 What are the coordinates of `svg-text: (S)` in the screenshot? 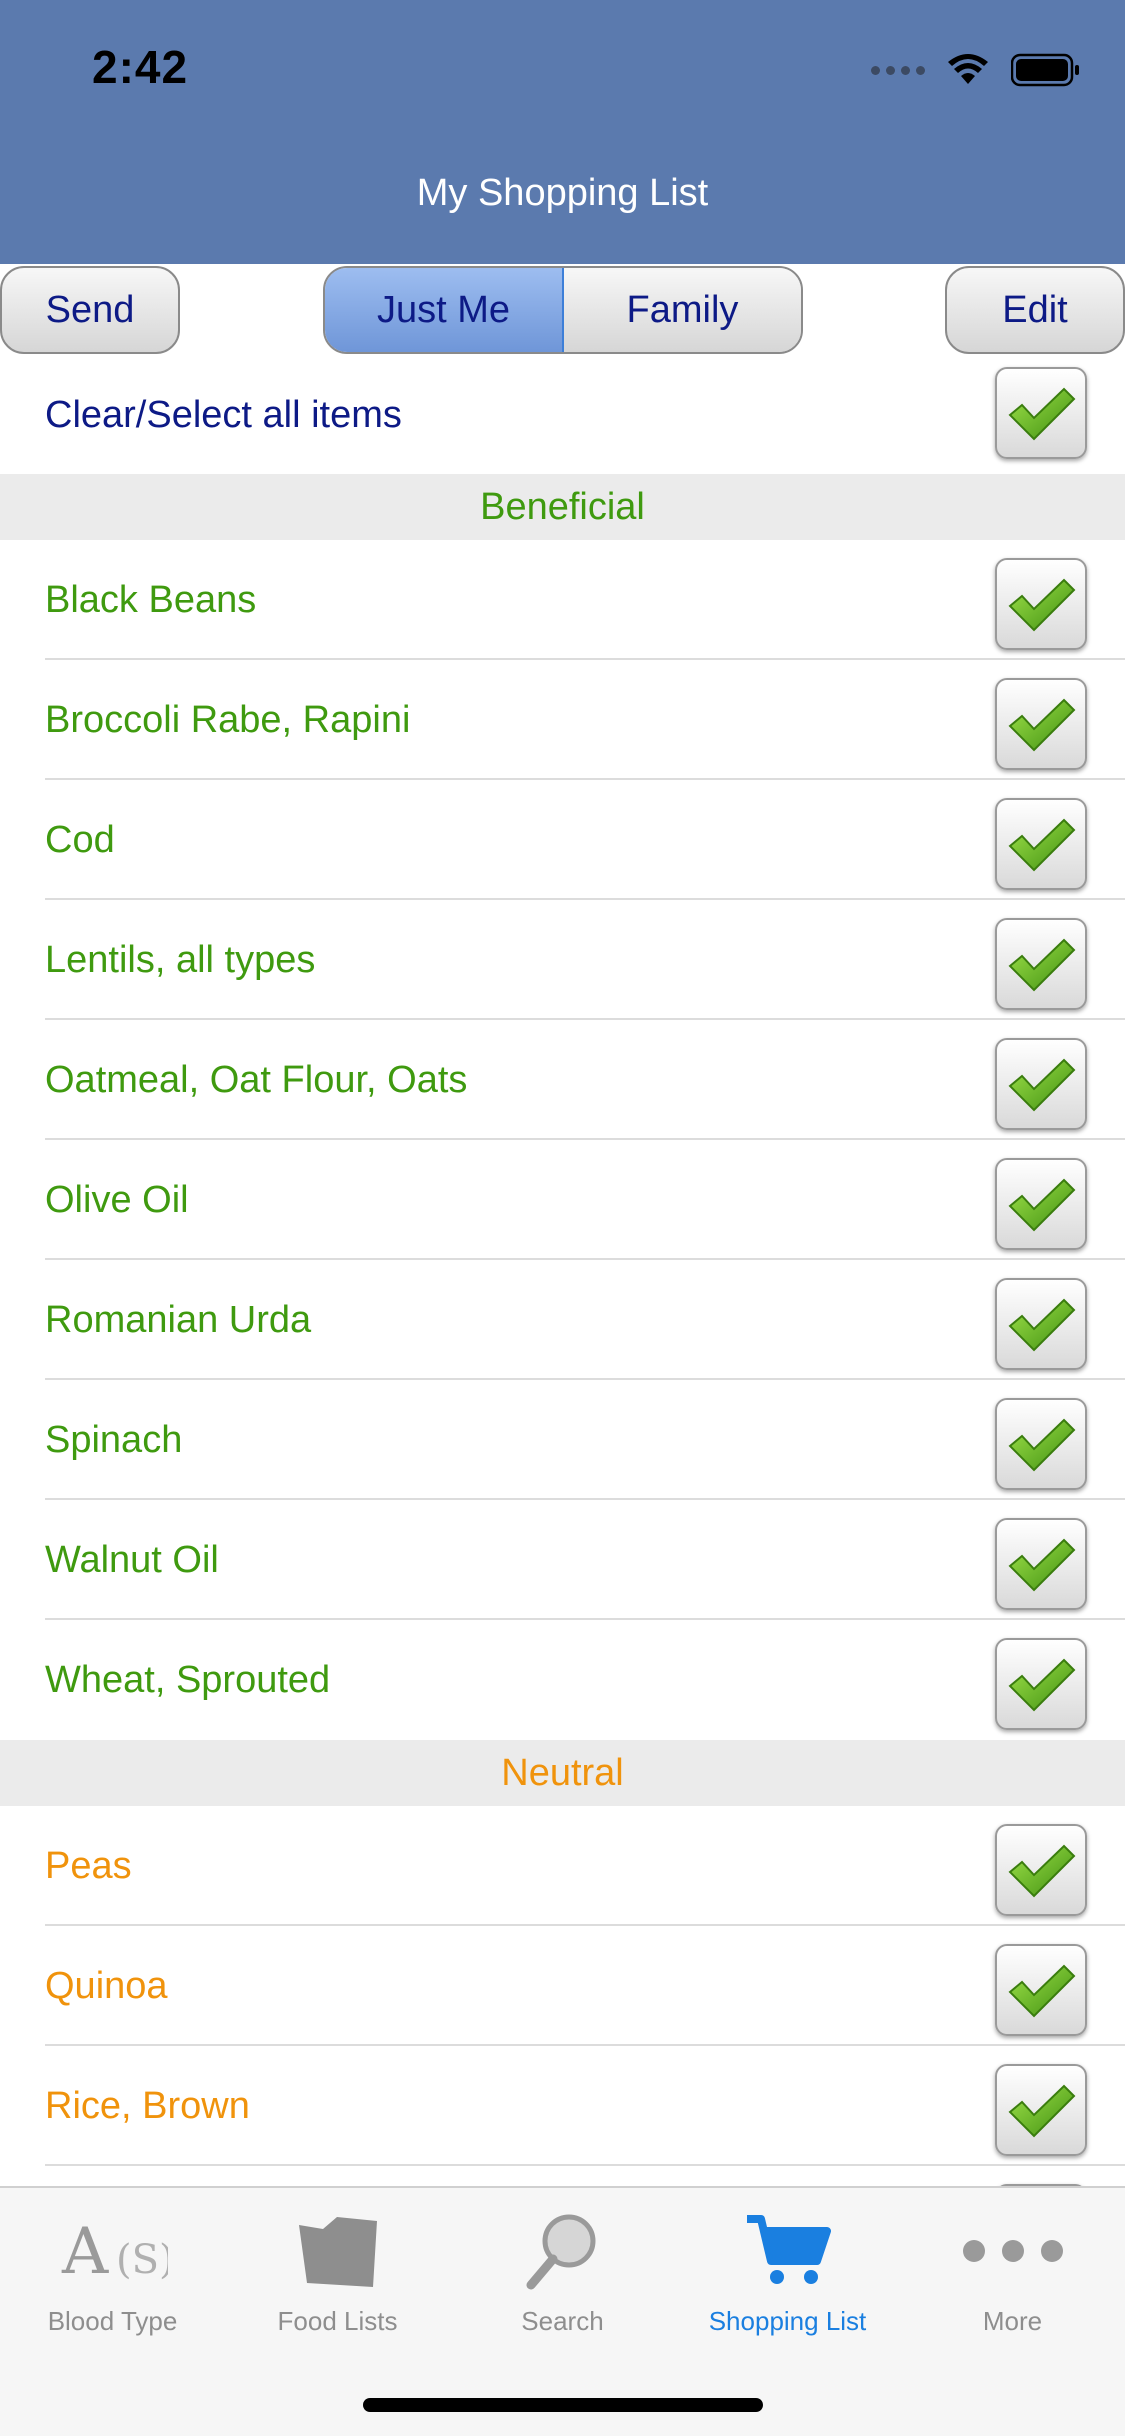 It's located at (142, 2260).